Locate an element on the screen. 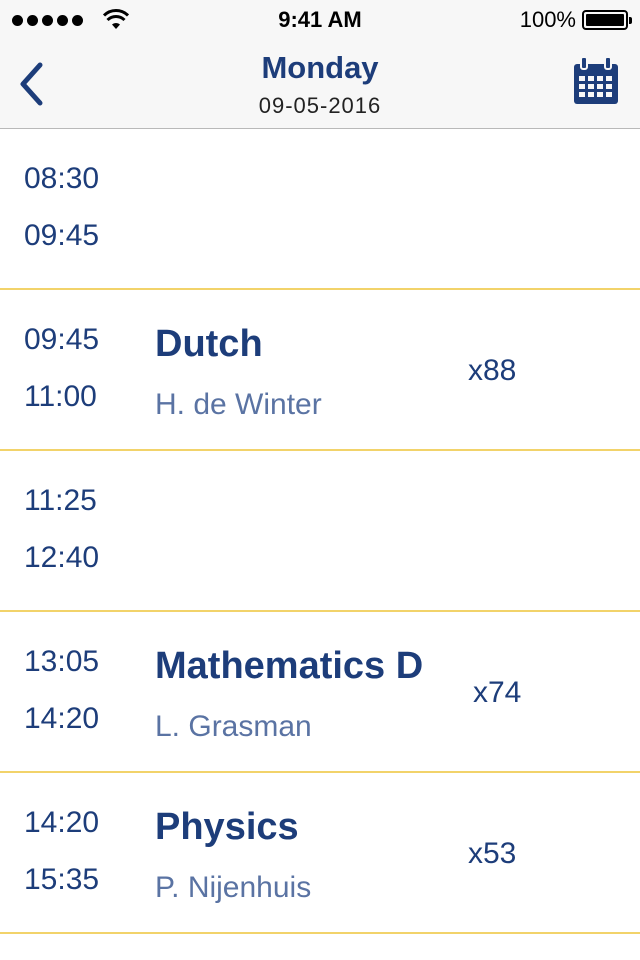 The height and width of the screenshot is (960, 640). start-time: 11:25 is located at coordinates (60, 500).